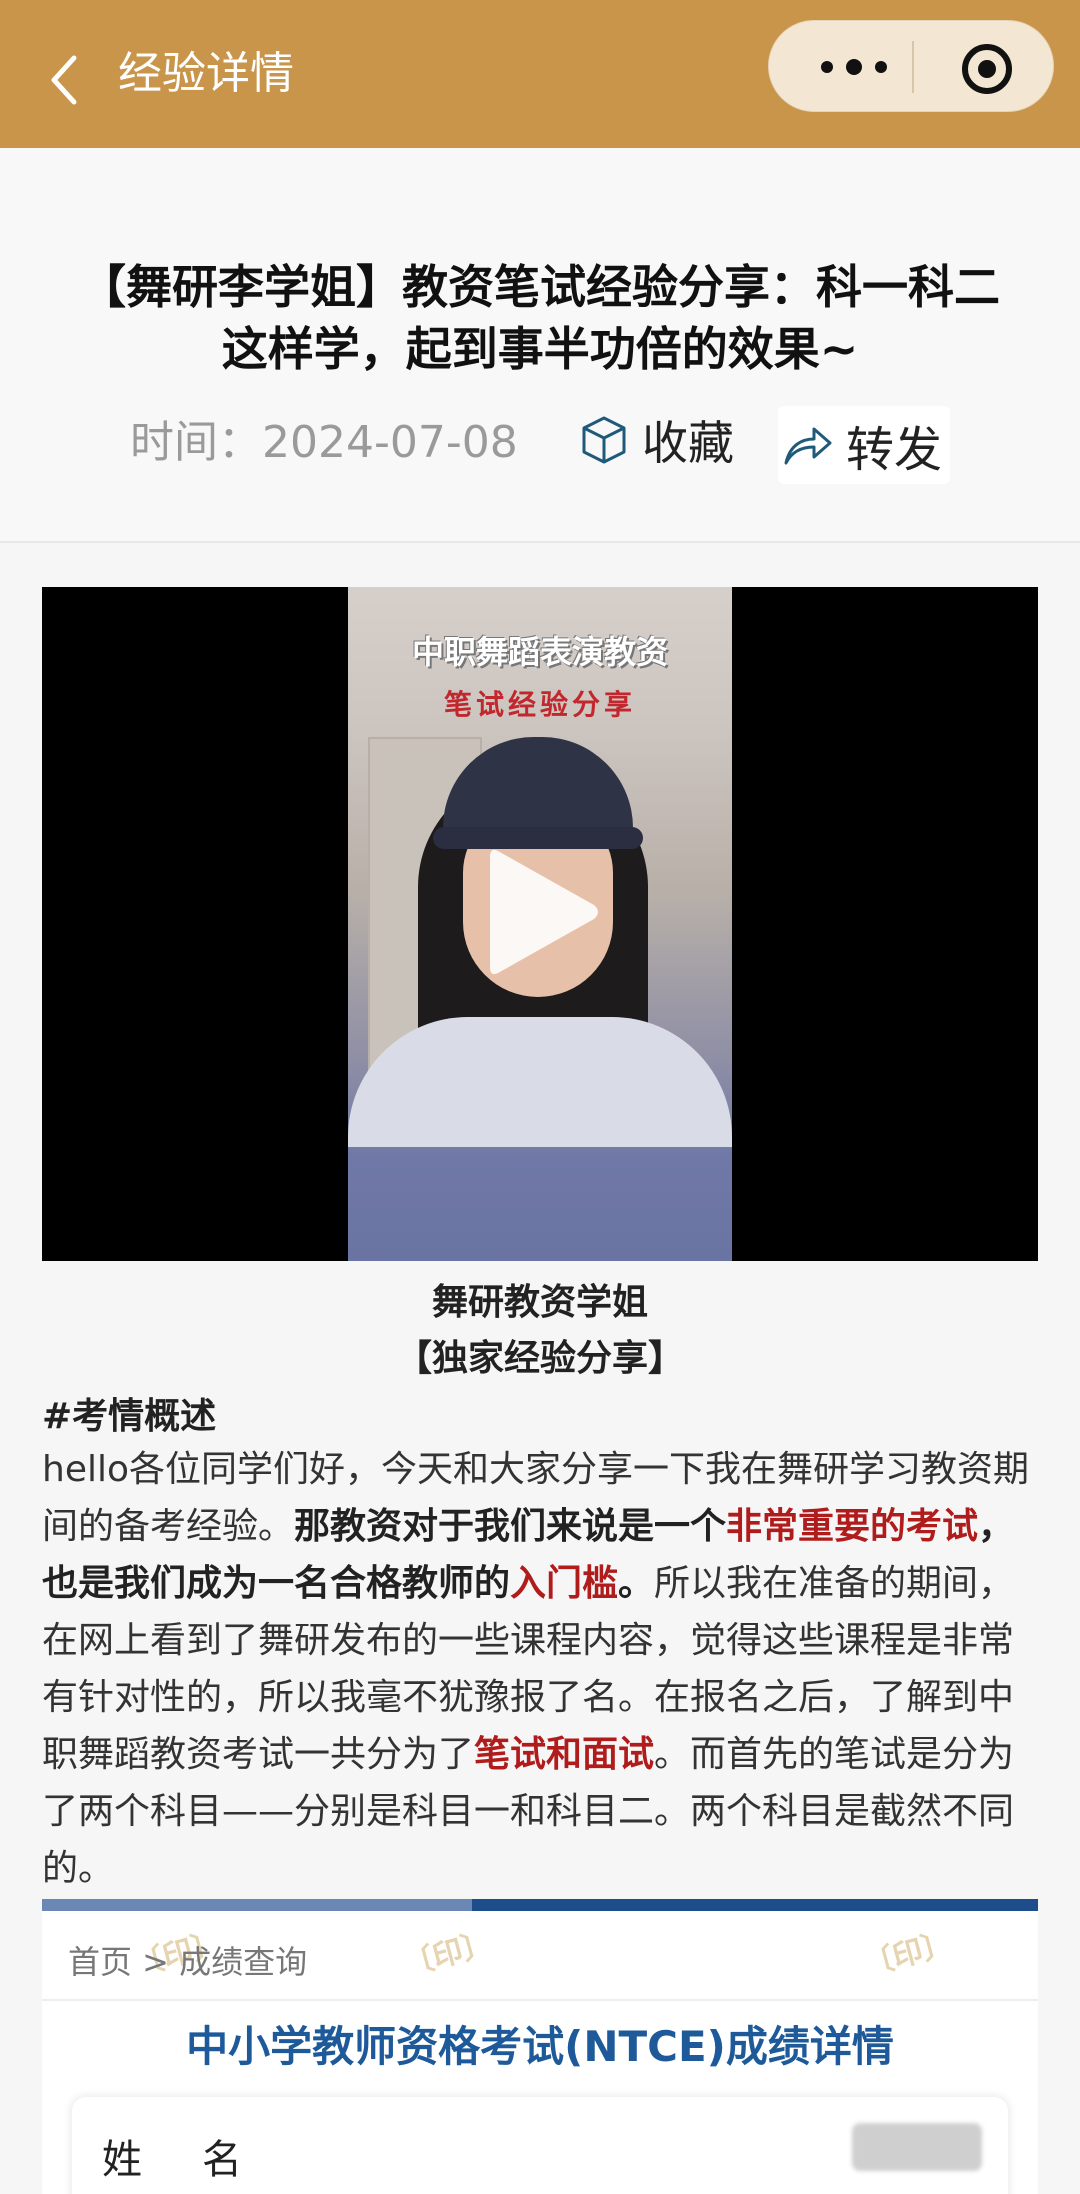 The width and height of the screenshot is (1080, 2194). What do you see at coordinates (324, 442) in the screenshot?
I see `publish-time: 时间：2024-07-08` at bounding box center [324, 442].